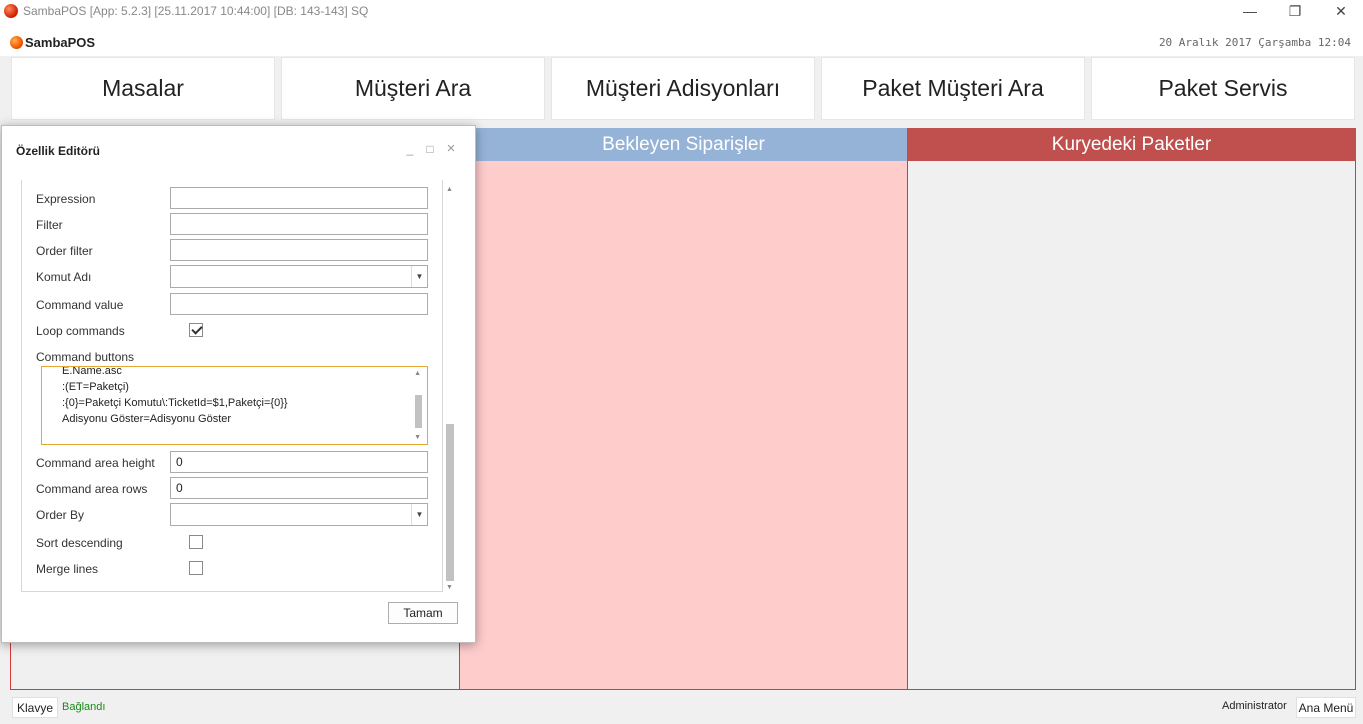 The image size is (1363, 724). What do you see at coordinates (683, 144) in the screenshot?
I see `pending-orders-header: Bekleyen Siparişler` at bounding box center [683, 144].